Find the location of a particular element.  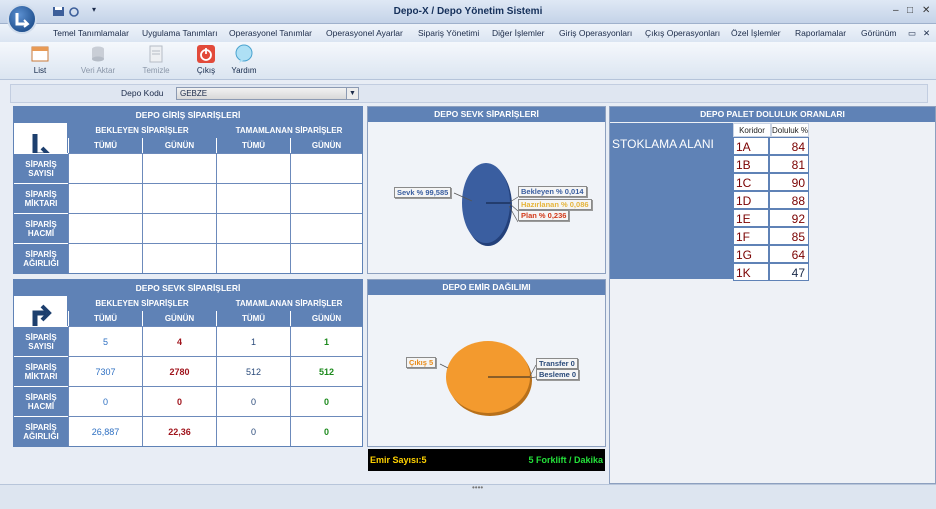

table-cell: 2780 is located at coordinates (179, 371).